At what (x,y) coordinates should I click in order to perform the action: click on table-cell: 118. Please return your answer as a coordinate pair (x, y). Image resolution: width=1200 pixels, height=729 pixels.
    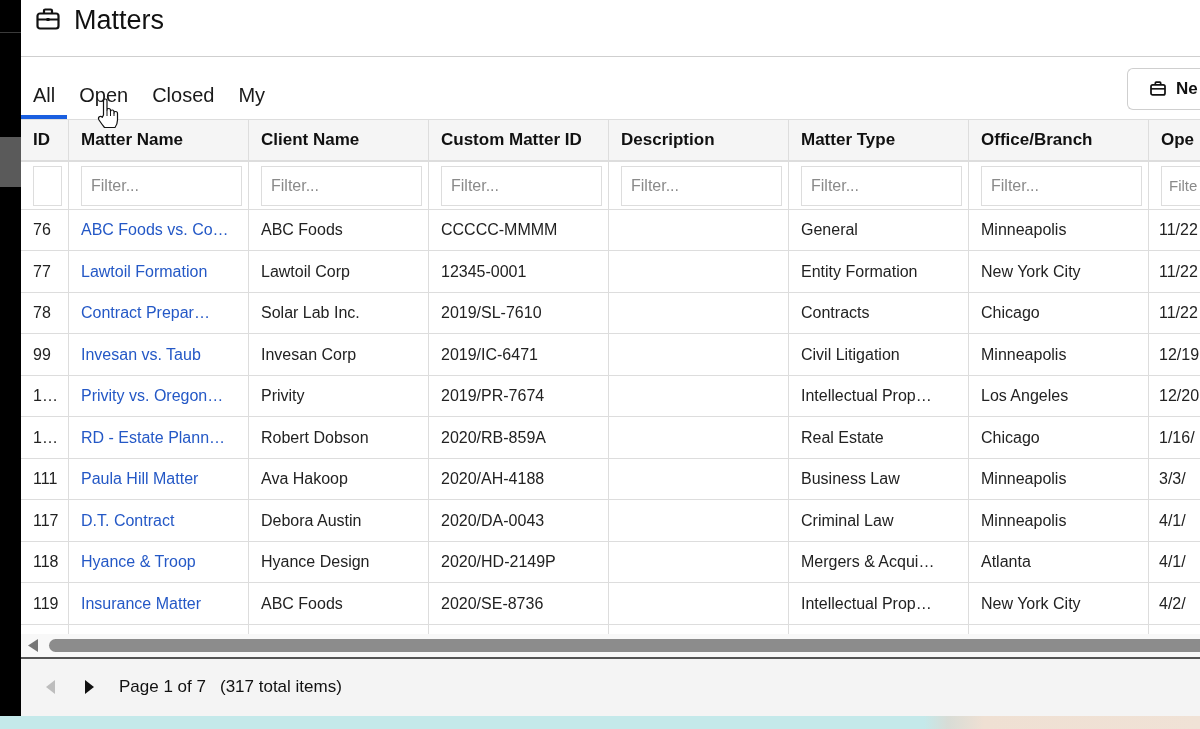
    Looking at the image, I should click on (46, 562).